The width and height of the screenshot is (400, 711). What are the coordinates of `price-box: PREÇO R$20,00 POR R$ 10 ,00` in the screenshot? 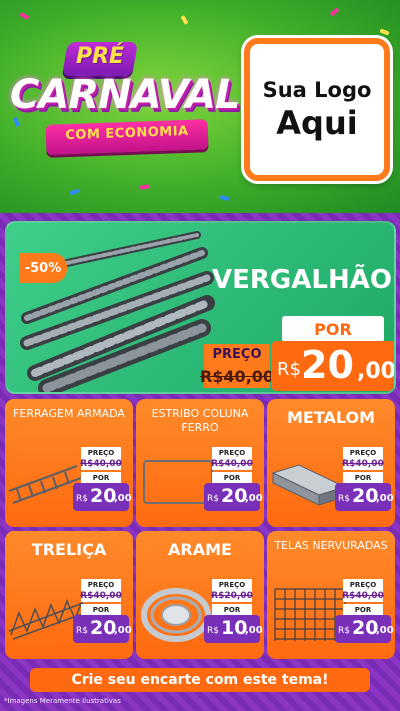 It's located at (233, 616).